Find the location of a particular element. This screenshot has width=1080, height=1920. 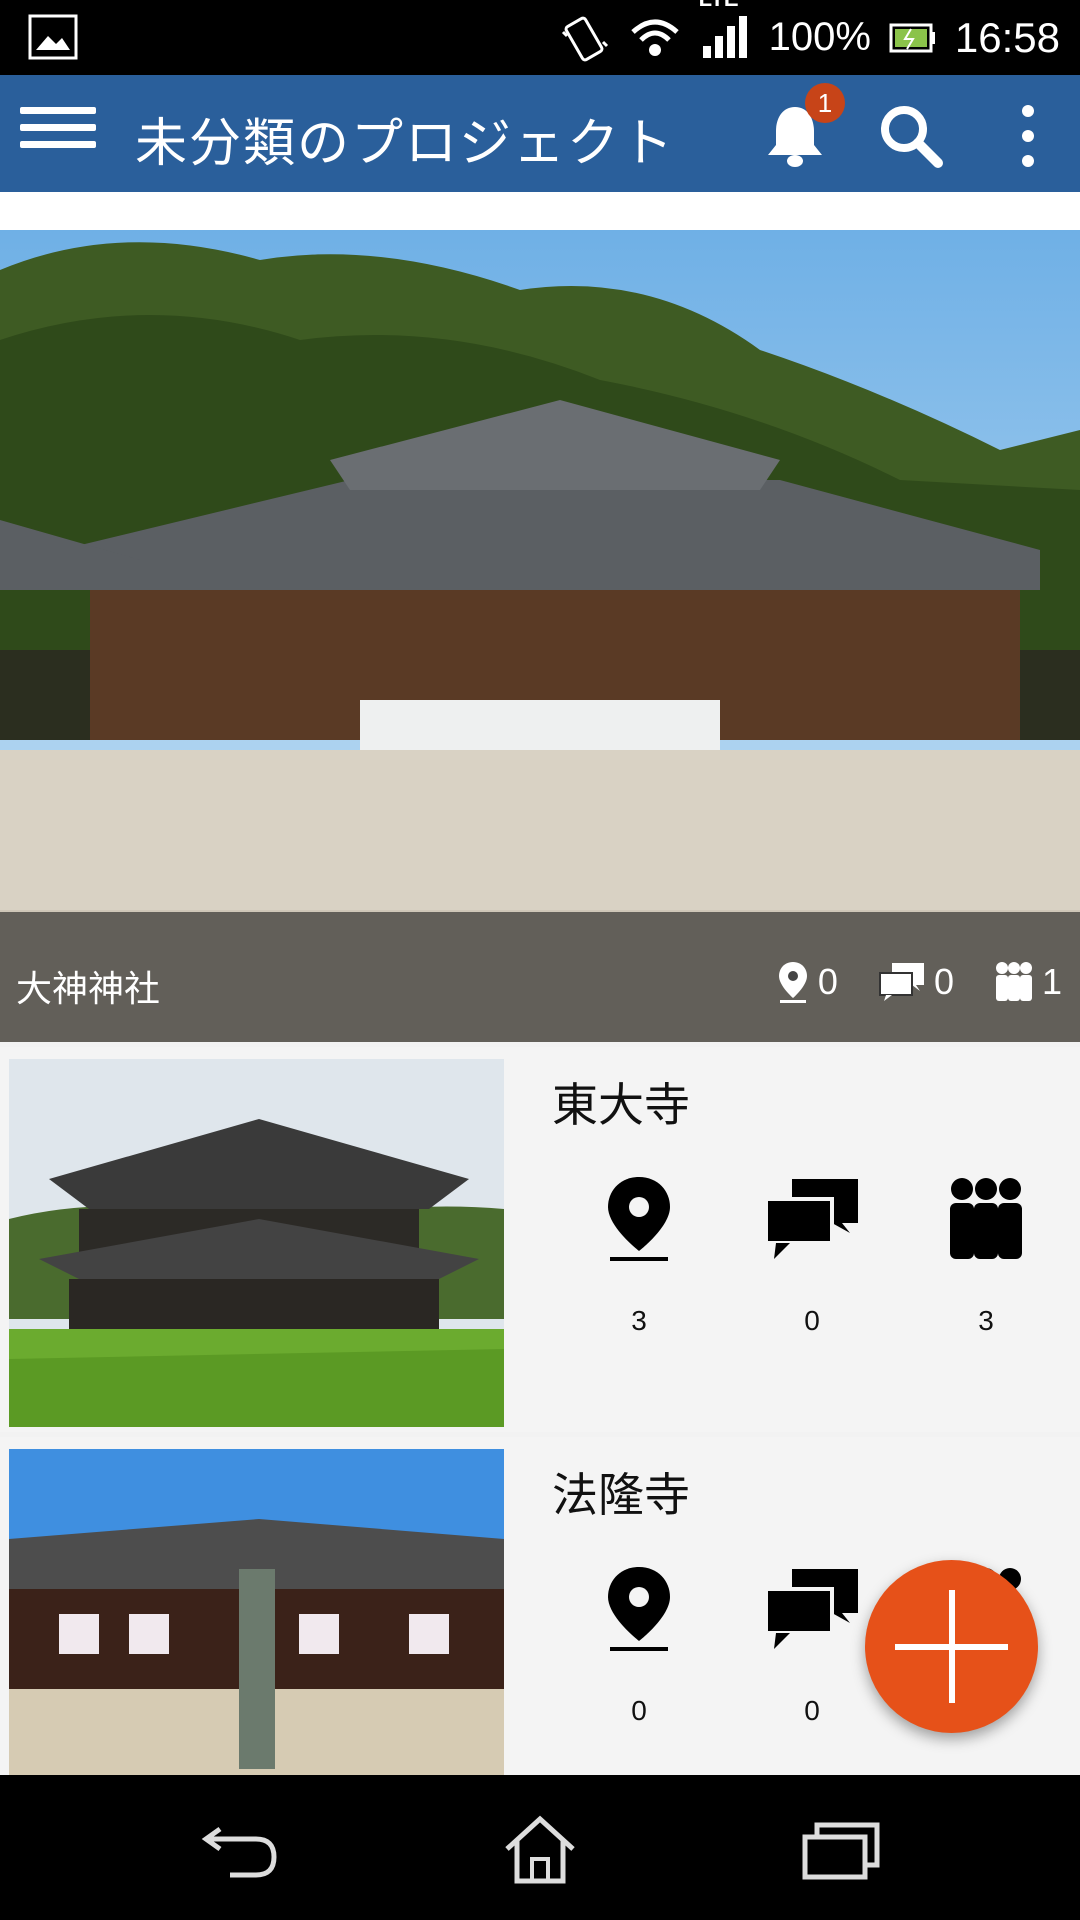

project-spots: 3 is located at coordinates (639, 1256).